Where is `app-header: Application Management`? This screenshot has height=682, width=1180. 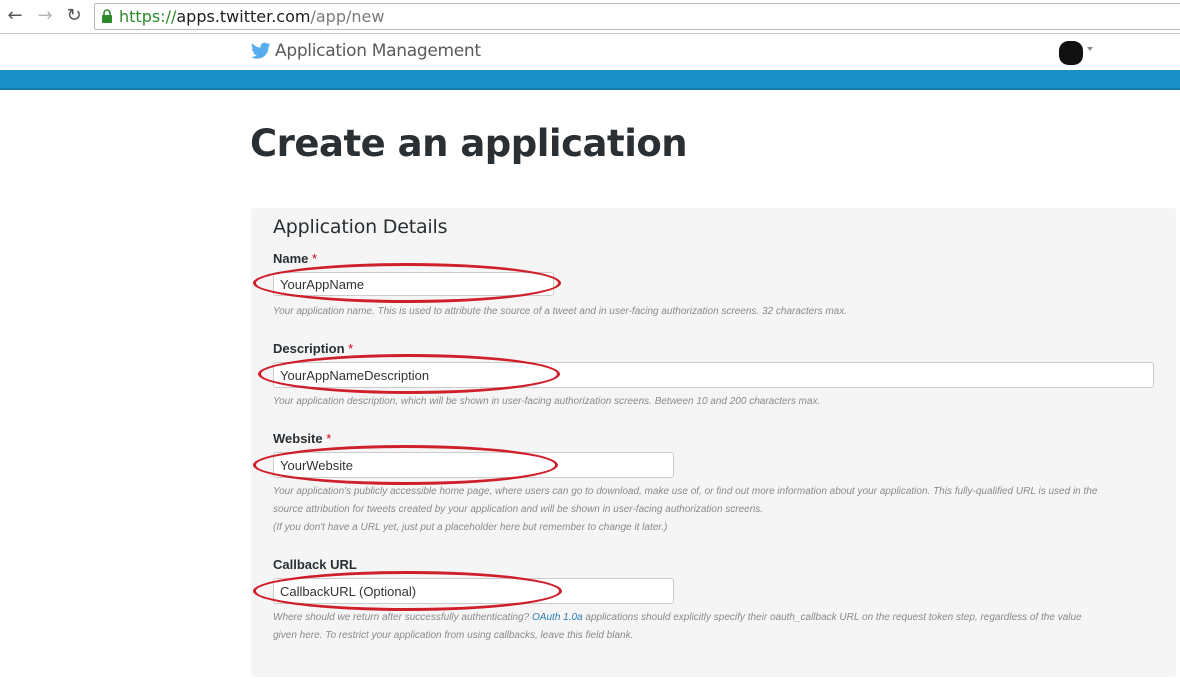
app-header: Application Management is located at coordinates (590, 52).